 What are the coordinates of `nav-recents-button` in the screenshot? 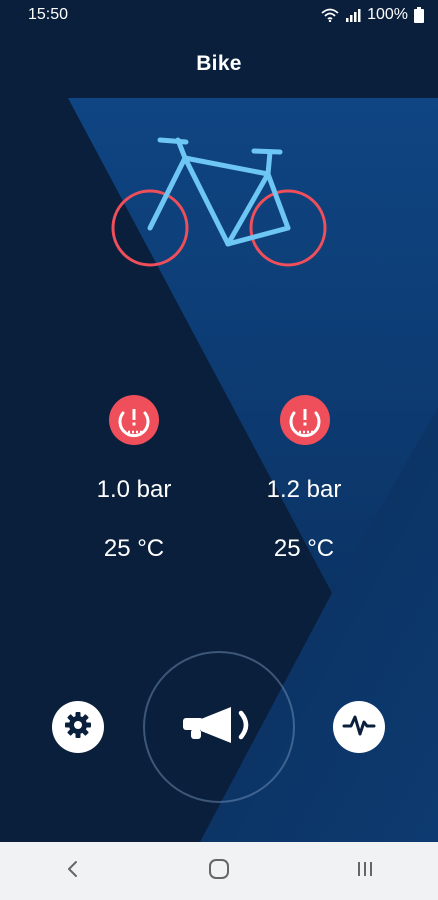 It's located at (365, 871).